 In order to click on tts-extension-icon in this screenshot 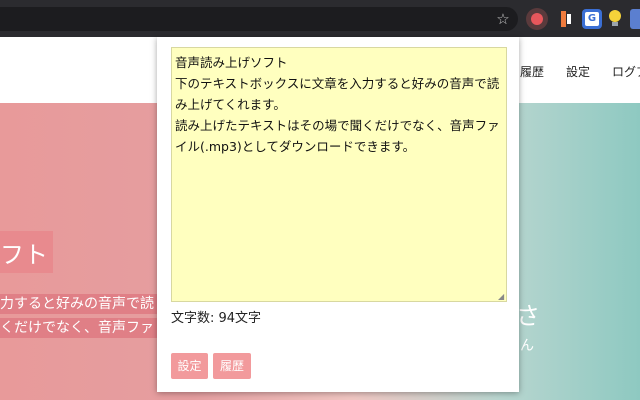, I will do `click(537, 19)`.